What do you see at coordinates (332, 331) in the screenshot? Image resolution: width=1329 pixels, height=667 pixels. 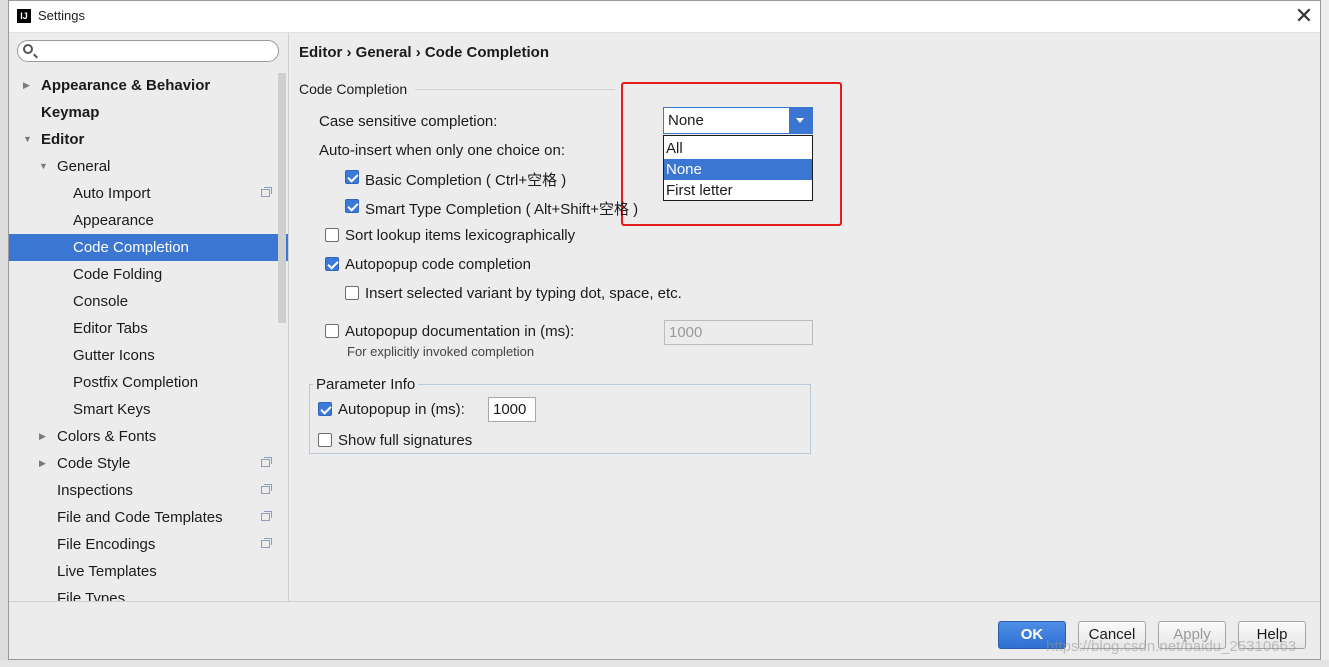 I see `autopopup-documentation-checkbox` at bounding box center [332, 331].